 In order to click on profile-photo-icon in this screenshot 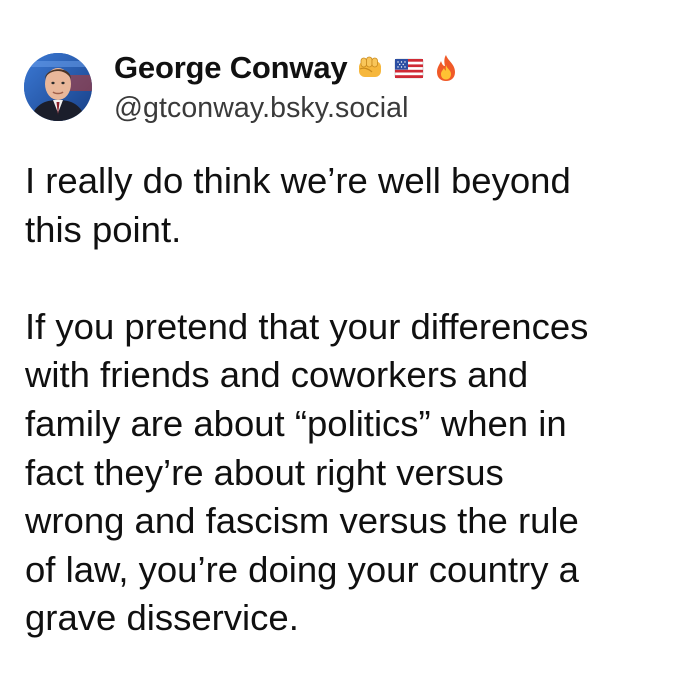, I will do `click(58, 87)`.